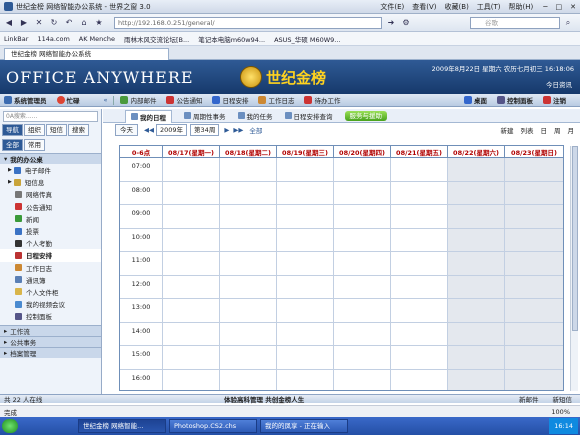 The image size is (580, 435). What do you see at coordinates (322, 100) in the screenshot?
I see `nav-todo: 待办工作` at bounding box center [322, 100].